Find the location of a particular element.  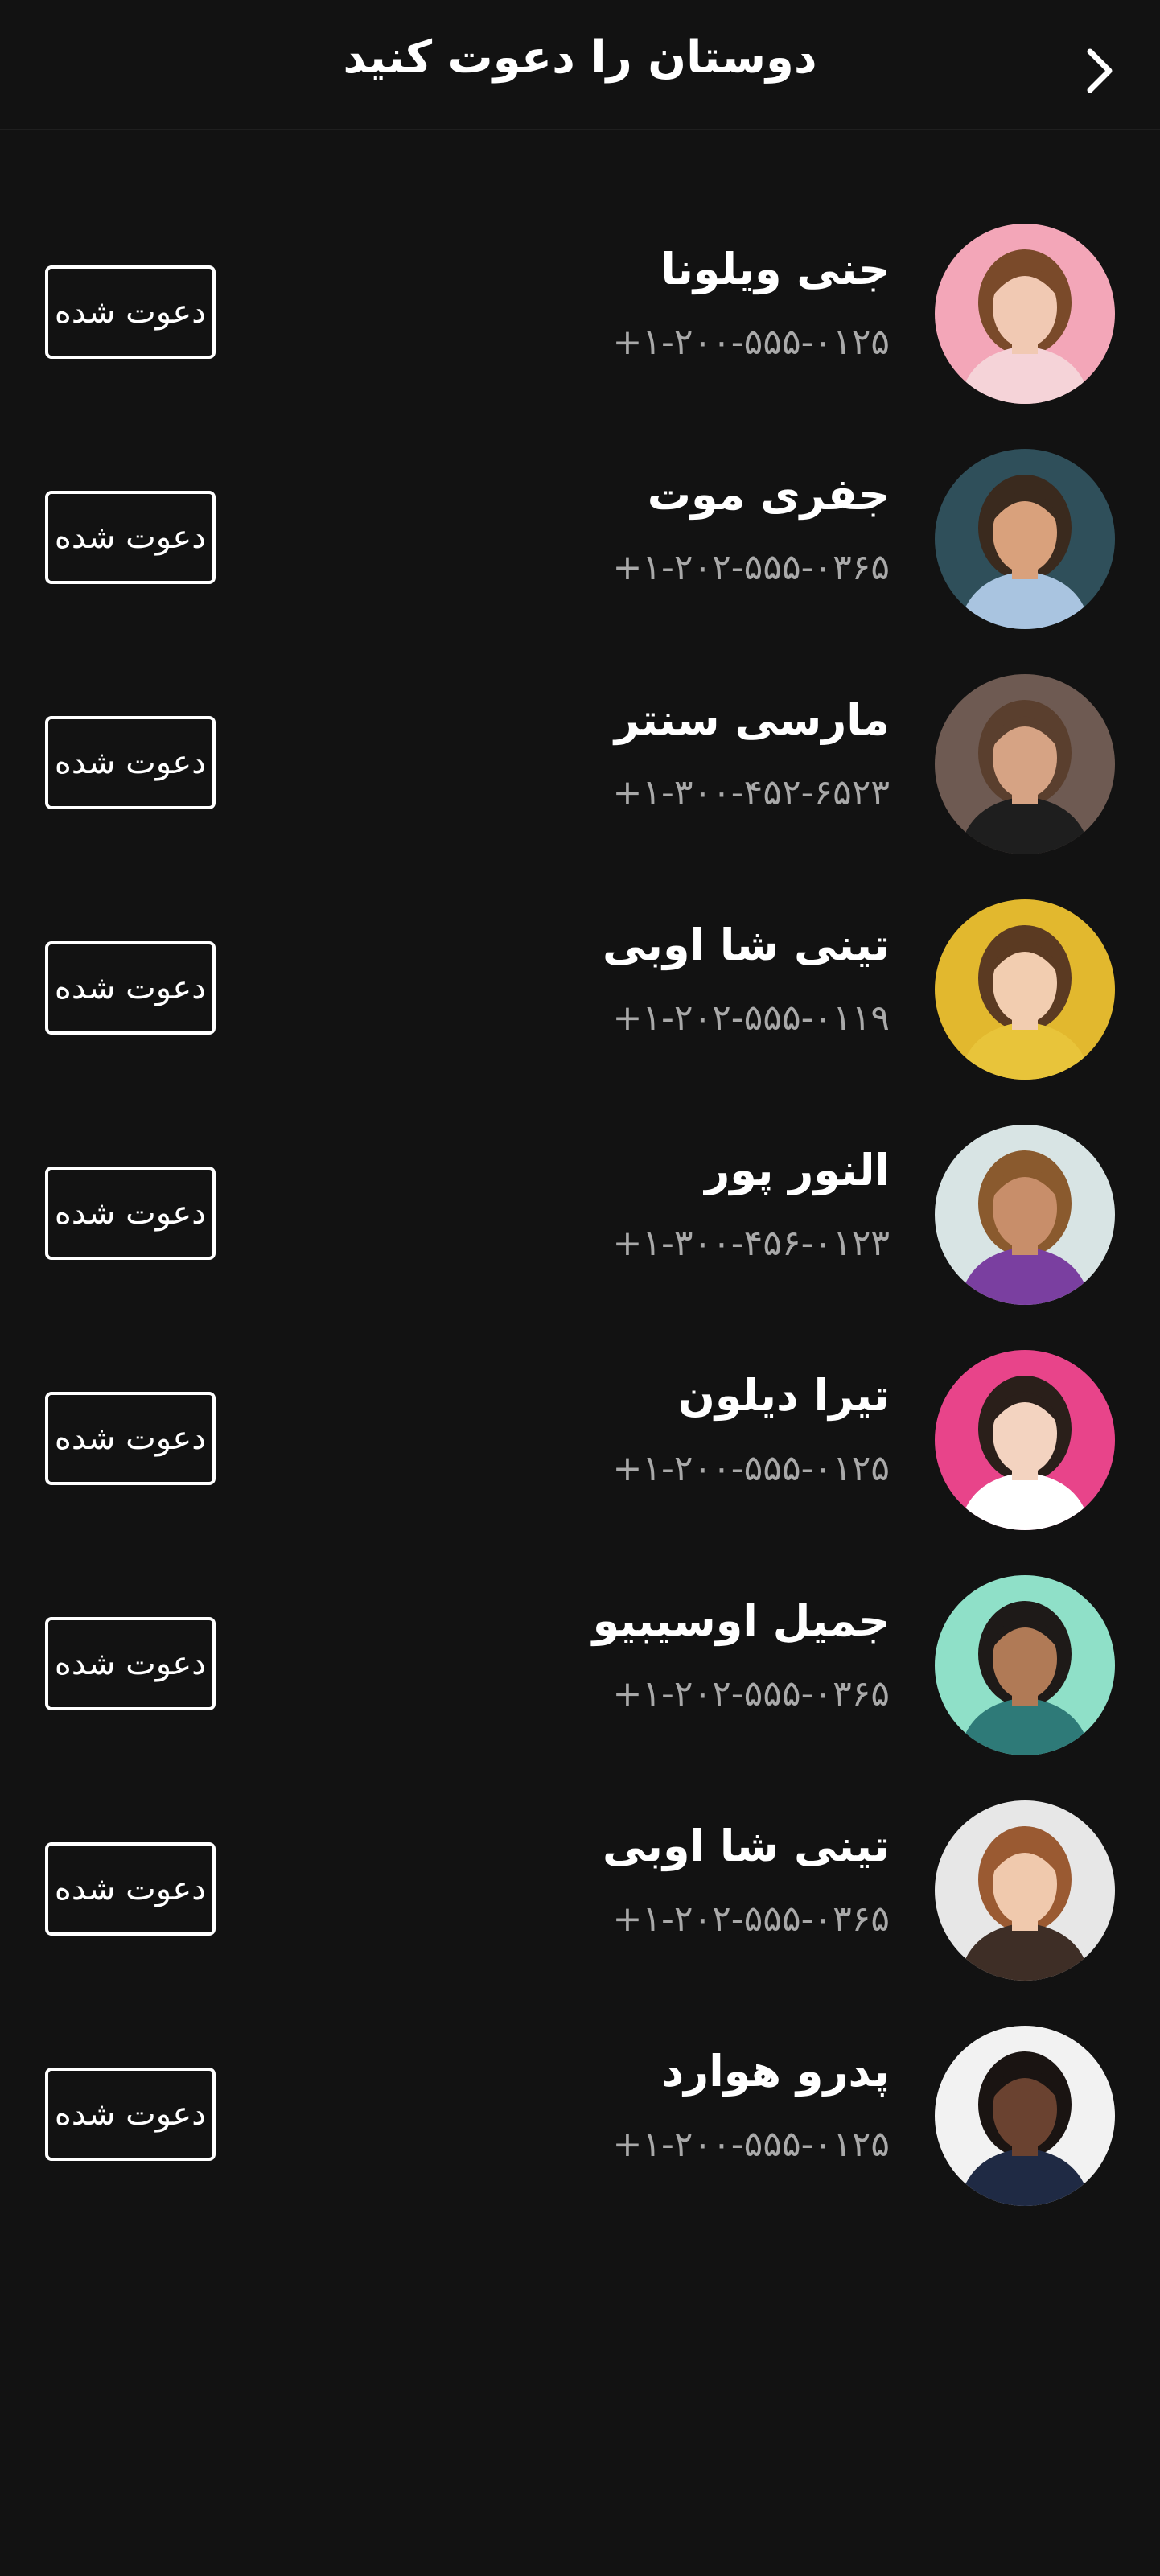

contact-name: جفری موت is located at coordinates (768, 494).